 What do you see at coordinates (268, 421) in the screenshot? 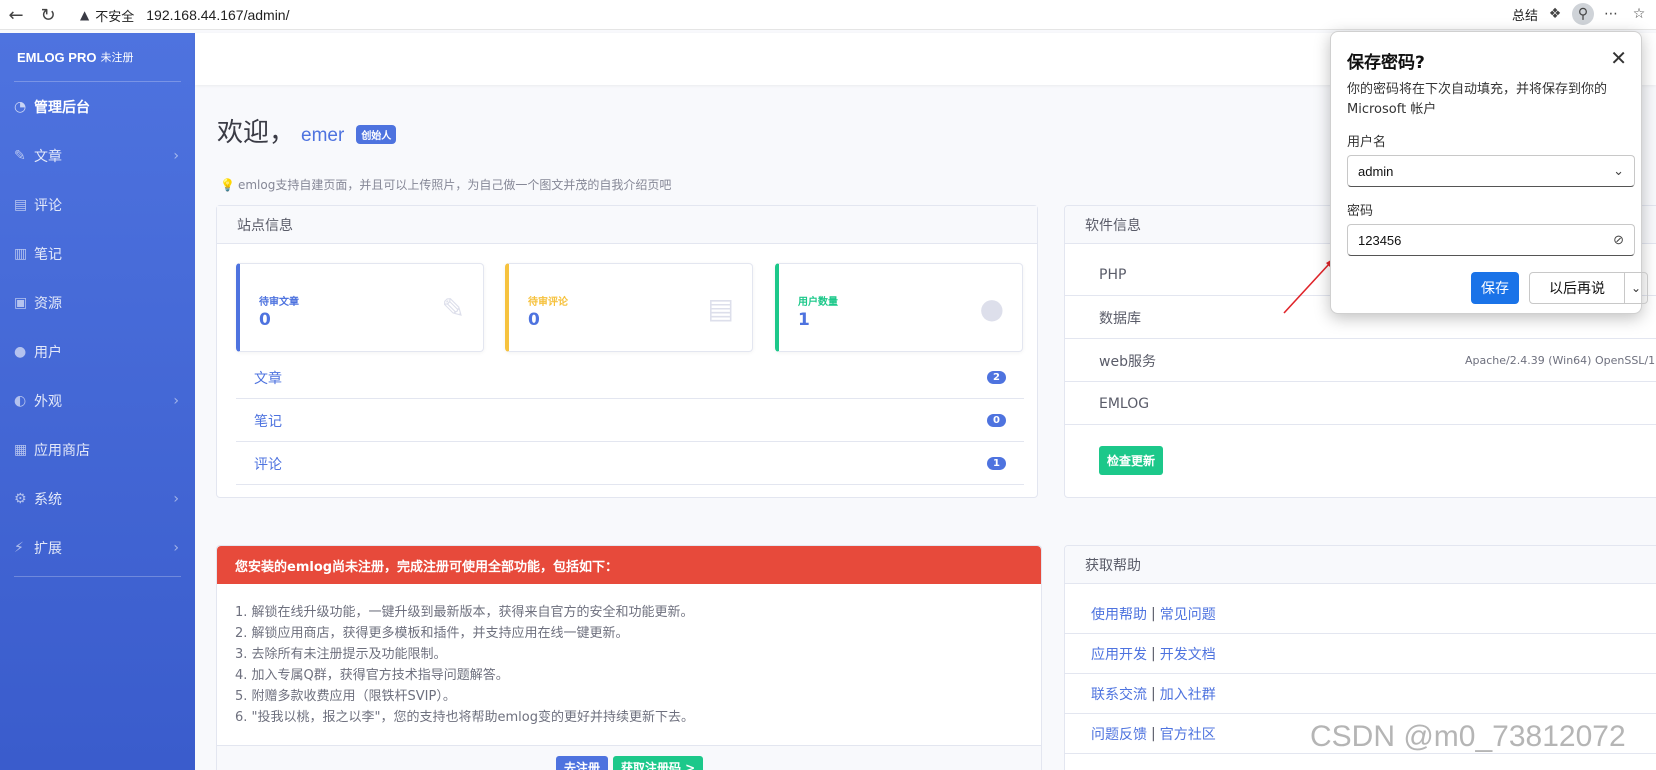
I see `list-item-link: 笔记` at bounding box center [268, 421].